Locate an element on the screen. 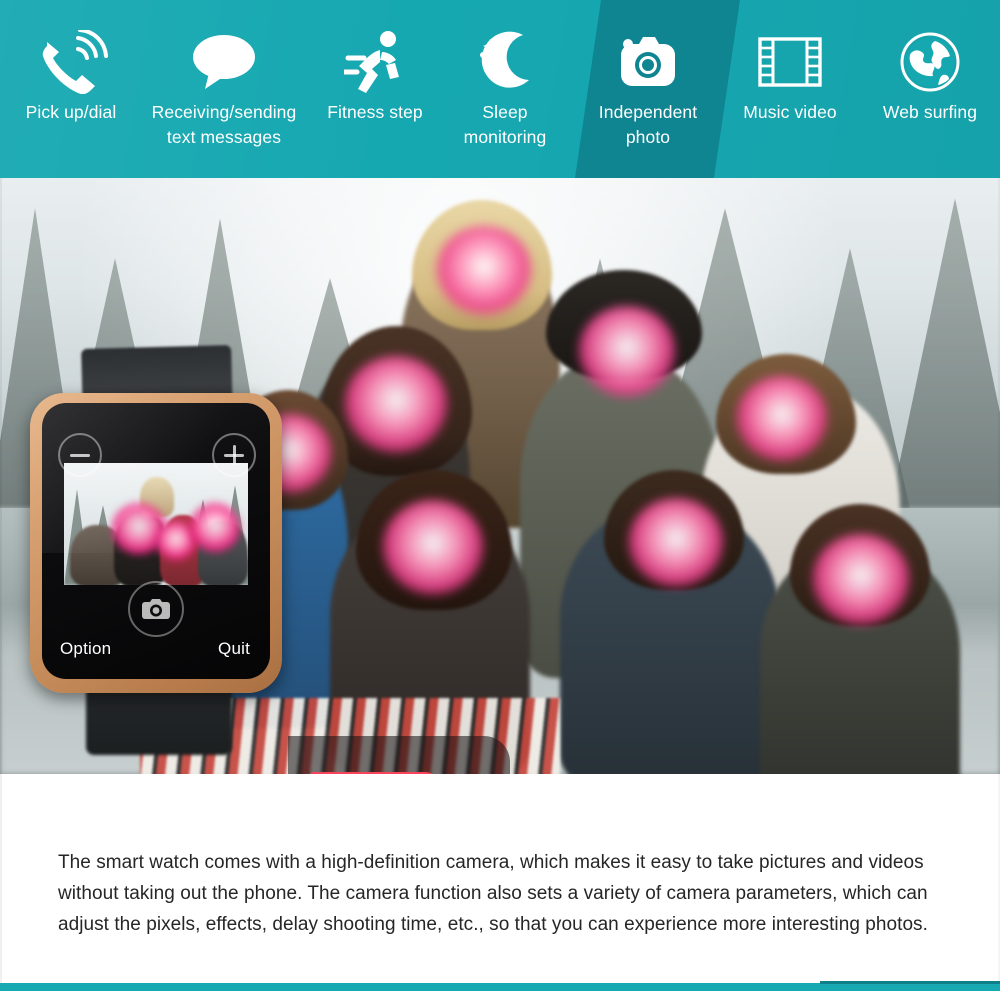  callout-badge: Fun shooting is located at coordinates (375, 773).